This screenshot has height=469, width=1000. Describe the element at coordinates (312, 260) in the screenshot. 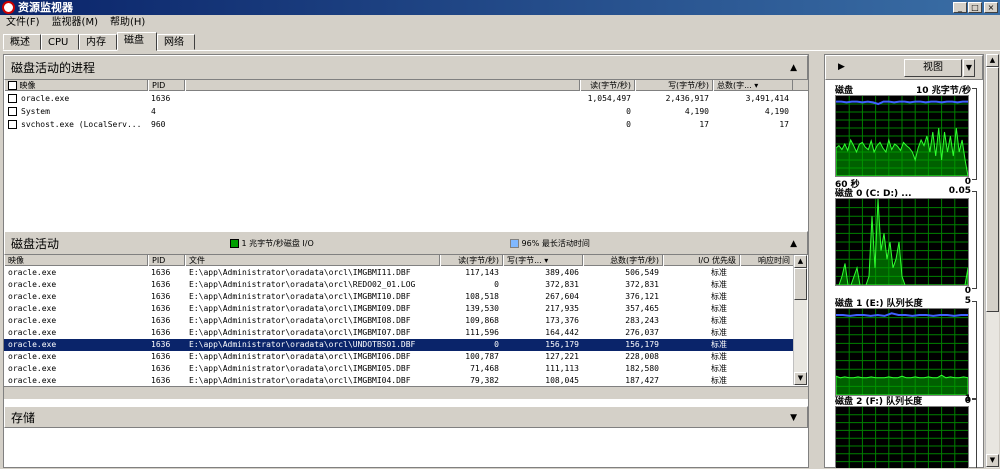

I see `col-file: 文件` at that location.